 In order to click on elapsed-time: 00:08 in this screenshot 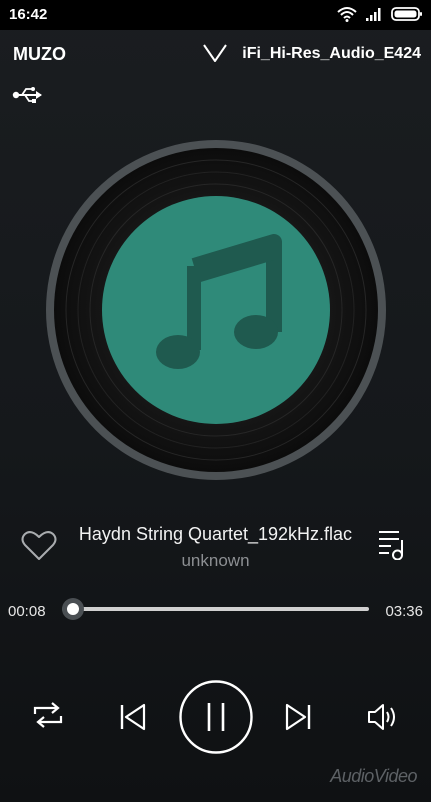, I will do `click(27, 611)`.